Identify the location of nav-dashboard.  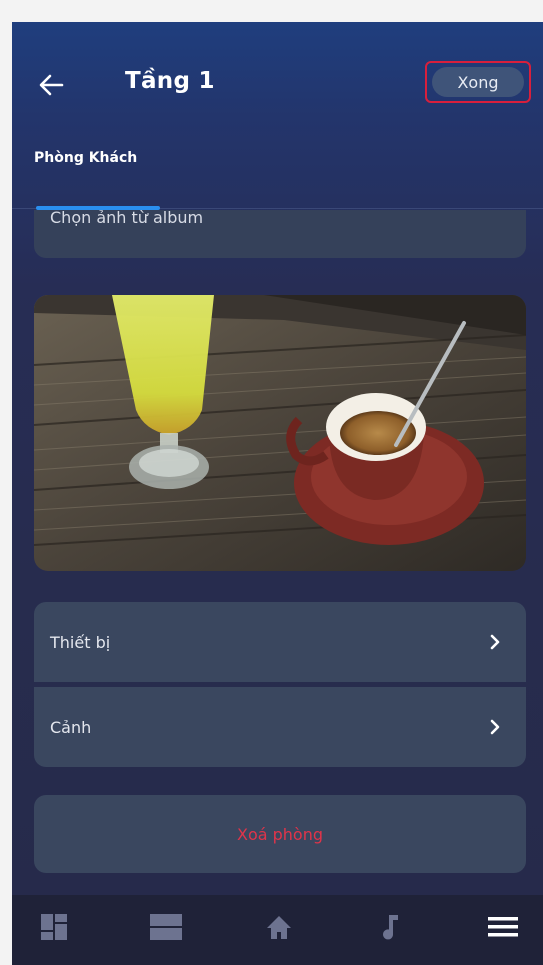
(54, 927).